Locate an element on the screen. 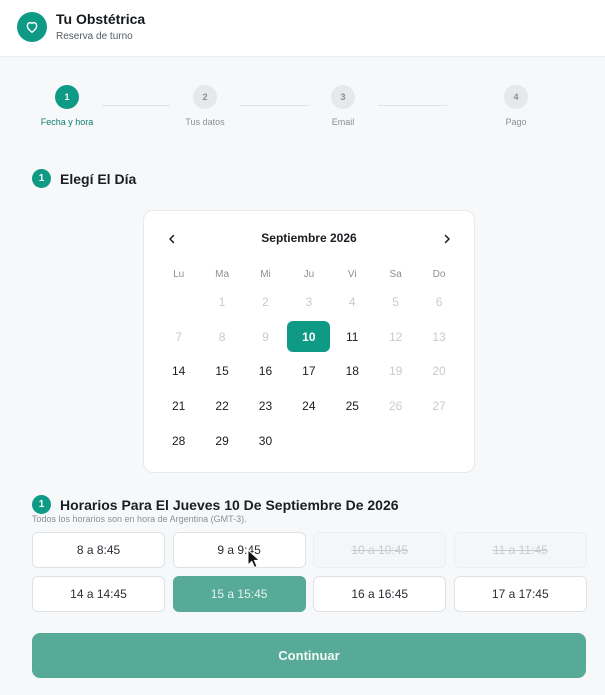 Image resolution: width=605 pixels, height=695 pixels. calendar-day-number: 6 is located at coordinates (439, 302).